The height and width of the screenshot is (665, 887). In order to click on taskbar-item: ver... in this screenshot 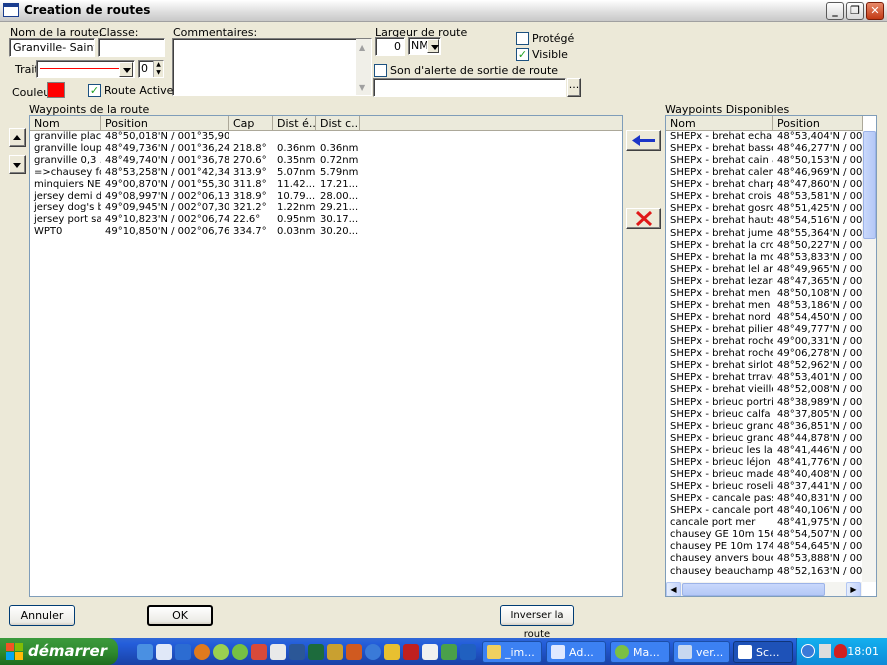, I will do `click(701, 652)`.